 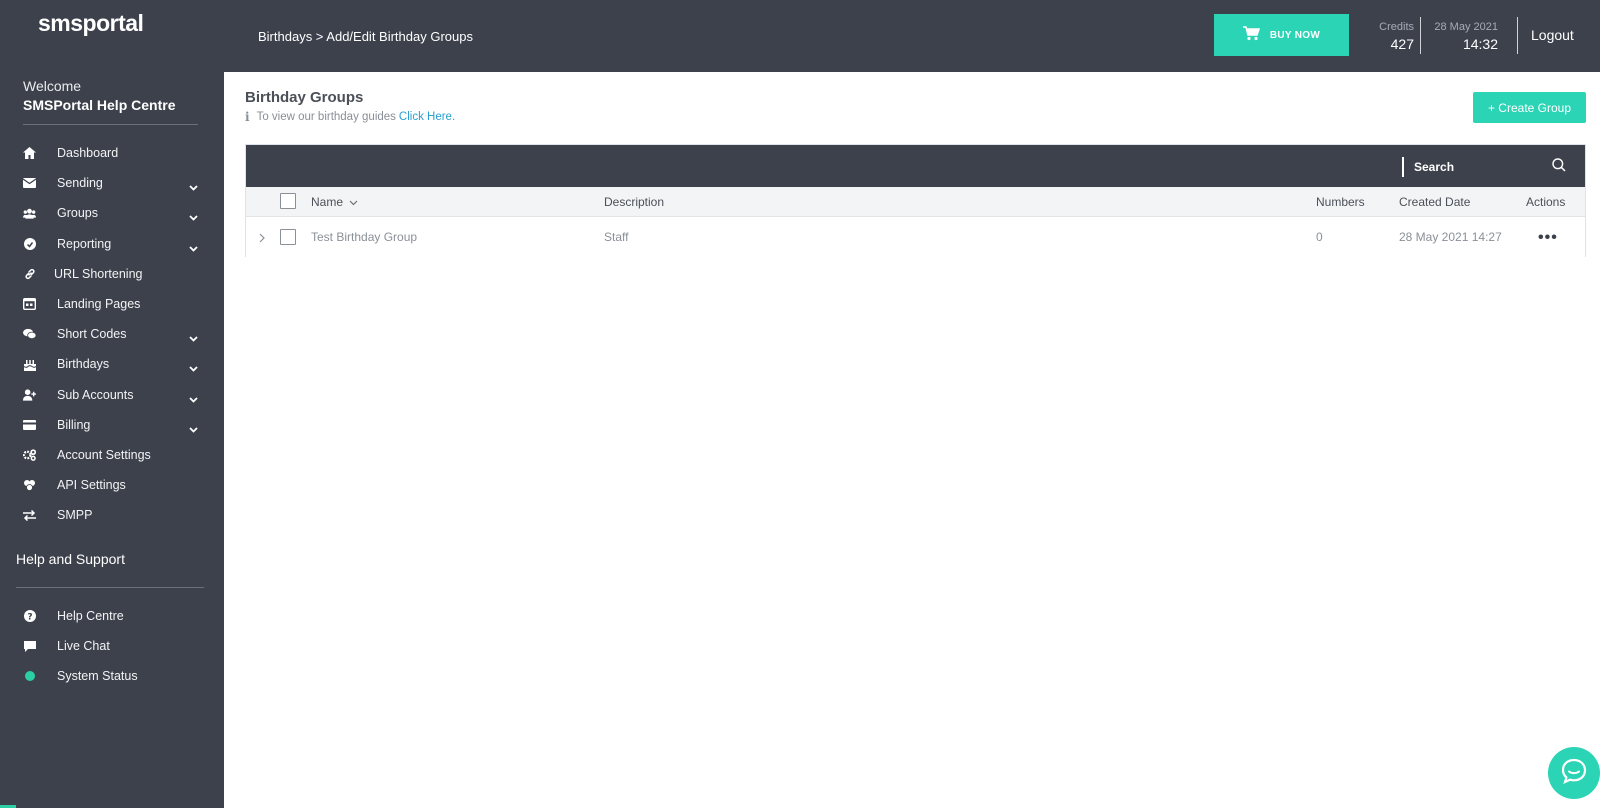 What do you see at coordinates (334, 202) in the screenshot?
I see `column-header-name: Name` at bounding box center [334, 202].